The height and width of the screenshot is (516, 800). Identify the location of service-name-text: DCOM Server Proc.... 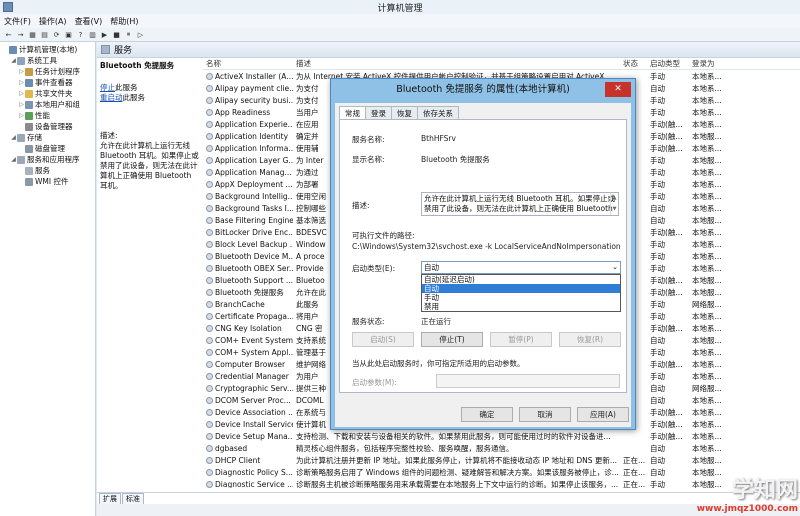
(253, 400).